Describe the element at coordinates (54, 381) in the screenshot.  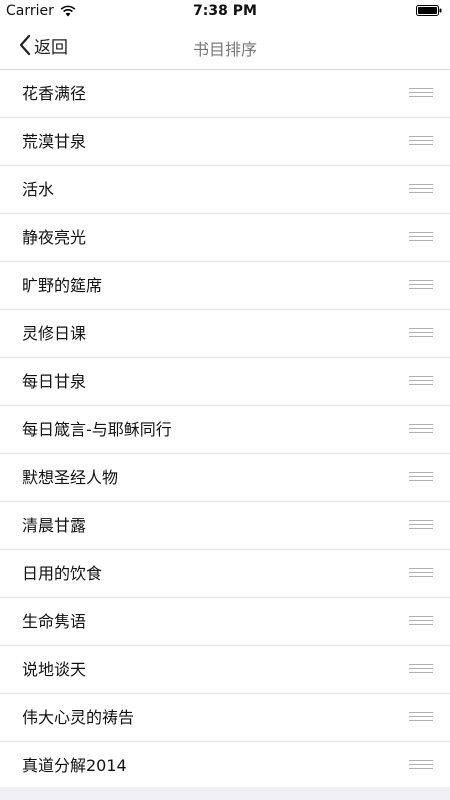
I see `book-title: 每日甘泉` at that location.